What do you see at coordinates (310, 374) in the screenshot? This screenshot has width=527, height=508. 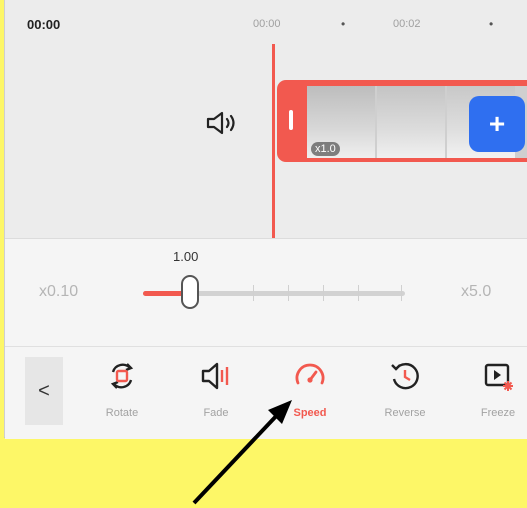 I see `speedometer-icon` at bounding box center [310, 374].